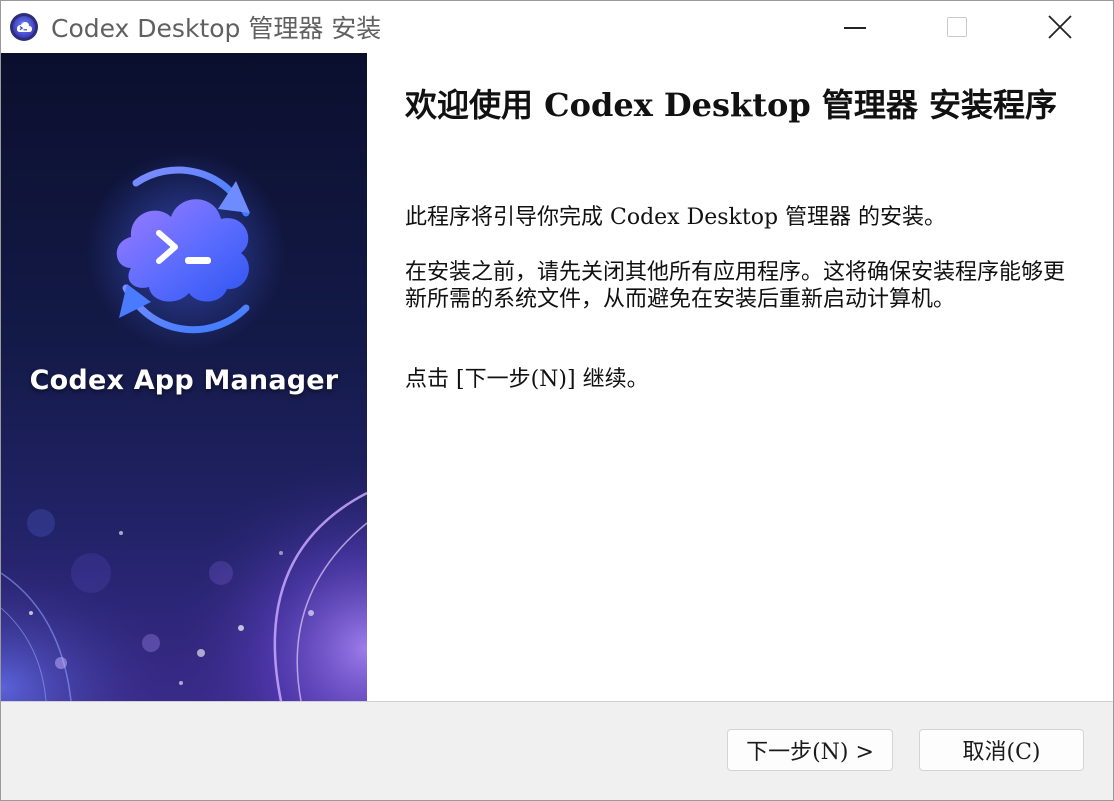 The image size is (1114, 801). I want to click on close-button, so click(1060, 27).